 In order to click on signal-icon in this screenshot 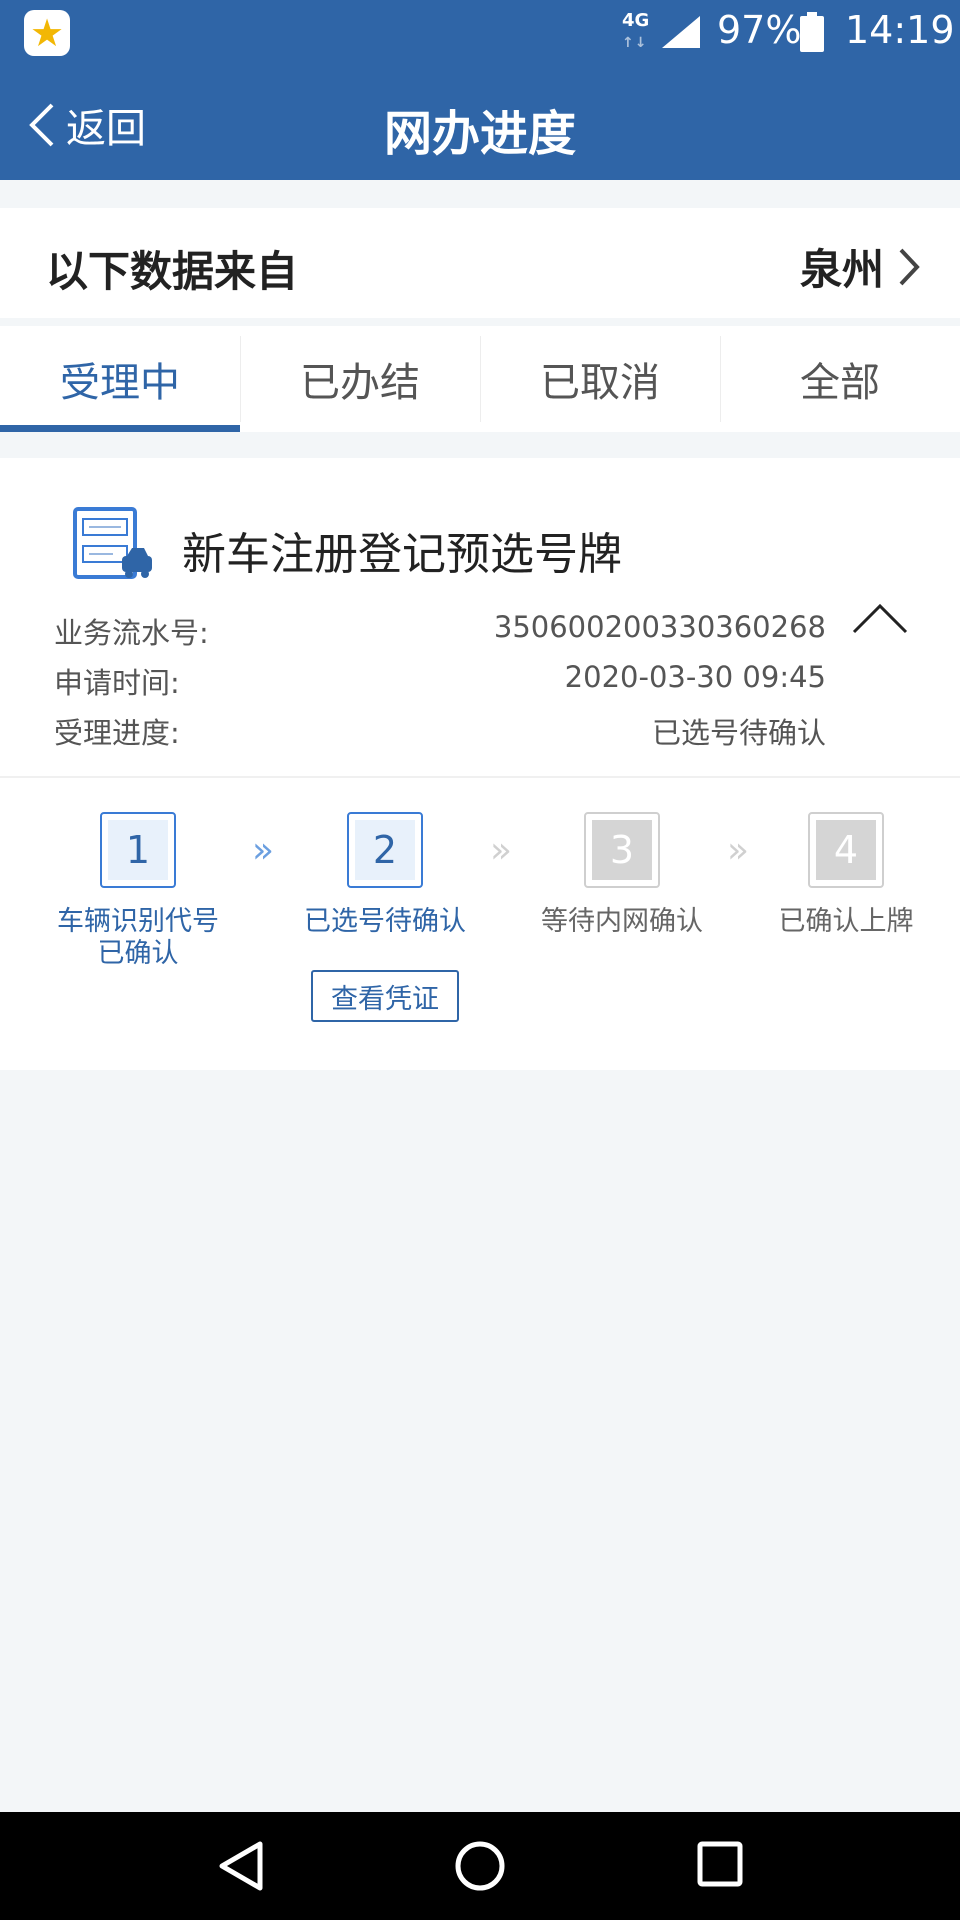, I will do `click(681, 32)`.